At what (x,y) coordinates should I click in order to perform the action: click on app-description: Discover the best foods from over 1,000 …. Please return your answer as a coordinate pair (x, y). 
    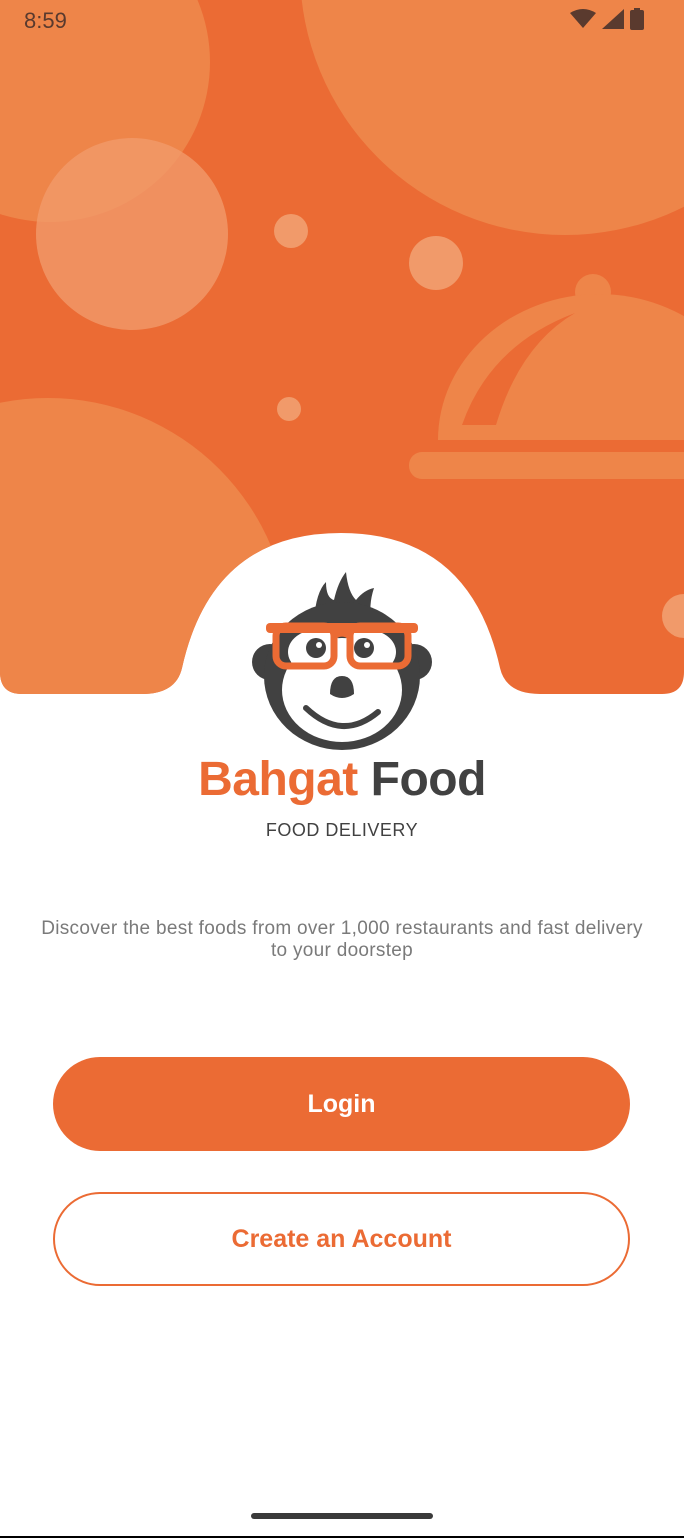
    Looking at the image, I should click on (342, 939).